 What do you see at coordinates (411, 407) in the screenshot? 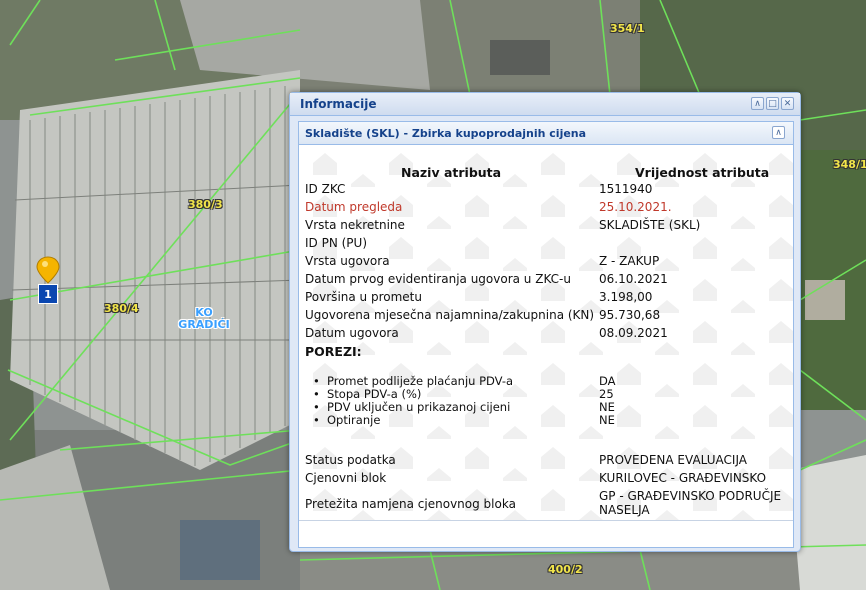
I see `attr-name: PDV uključen u prikazanoj cijeni` at bounding box center [411, 407].